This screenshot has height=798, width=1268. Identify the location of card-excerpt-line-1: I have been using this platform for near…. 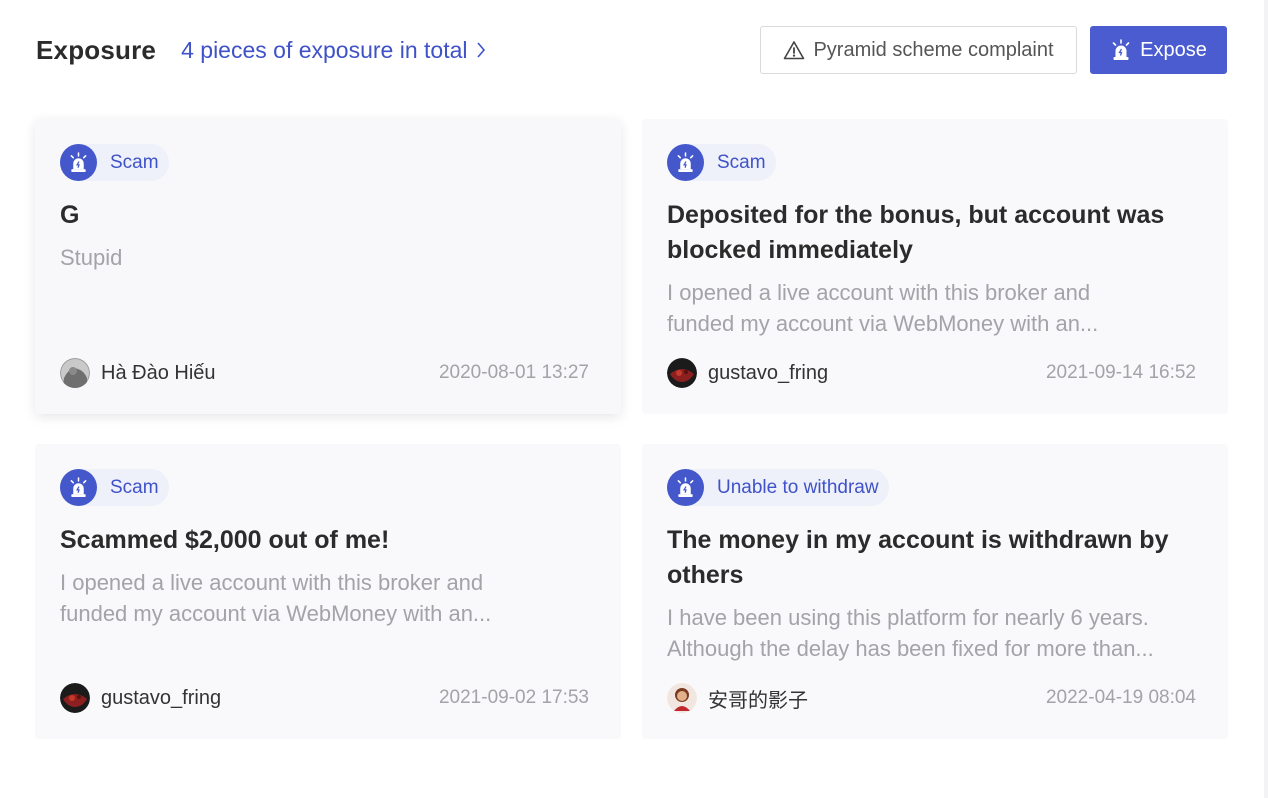
(908, 617).